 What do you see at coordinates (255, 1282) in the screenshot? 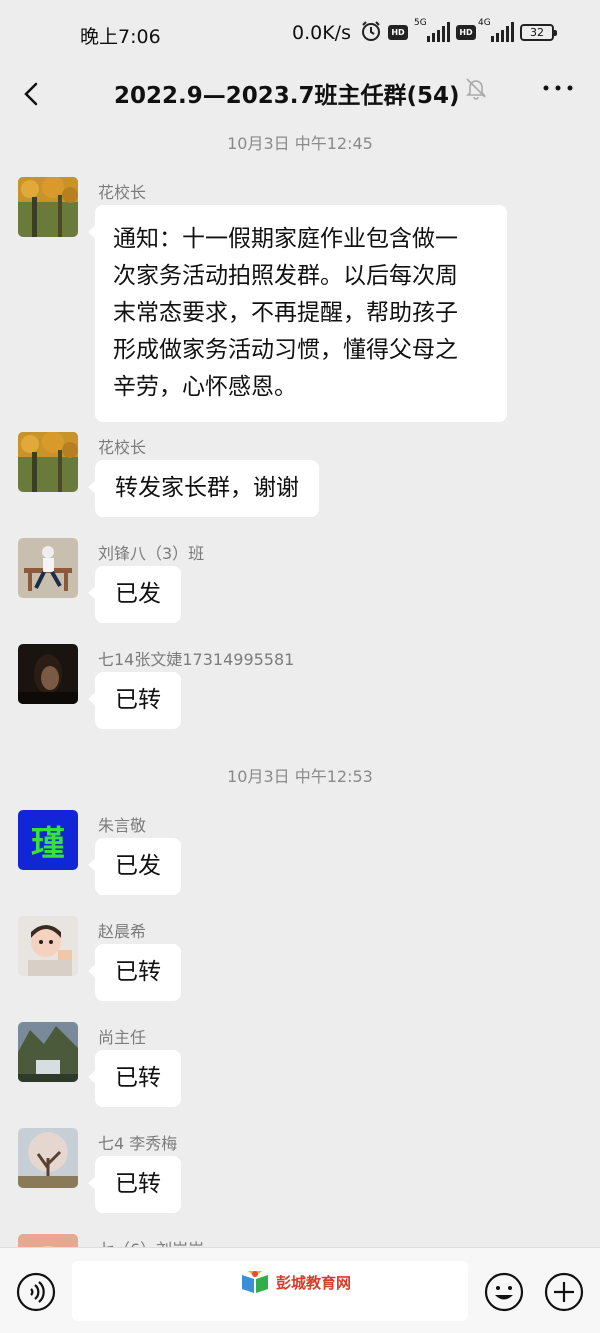
I see `book-logo-icon` at bounding box center [255, 1282].